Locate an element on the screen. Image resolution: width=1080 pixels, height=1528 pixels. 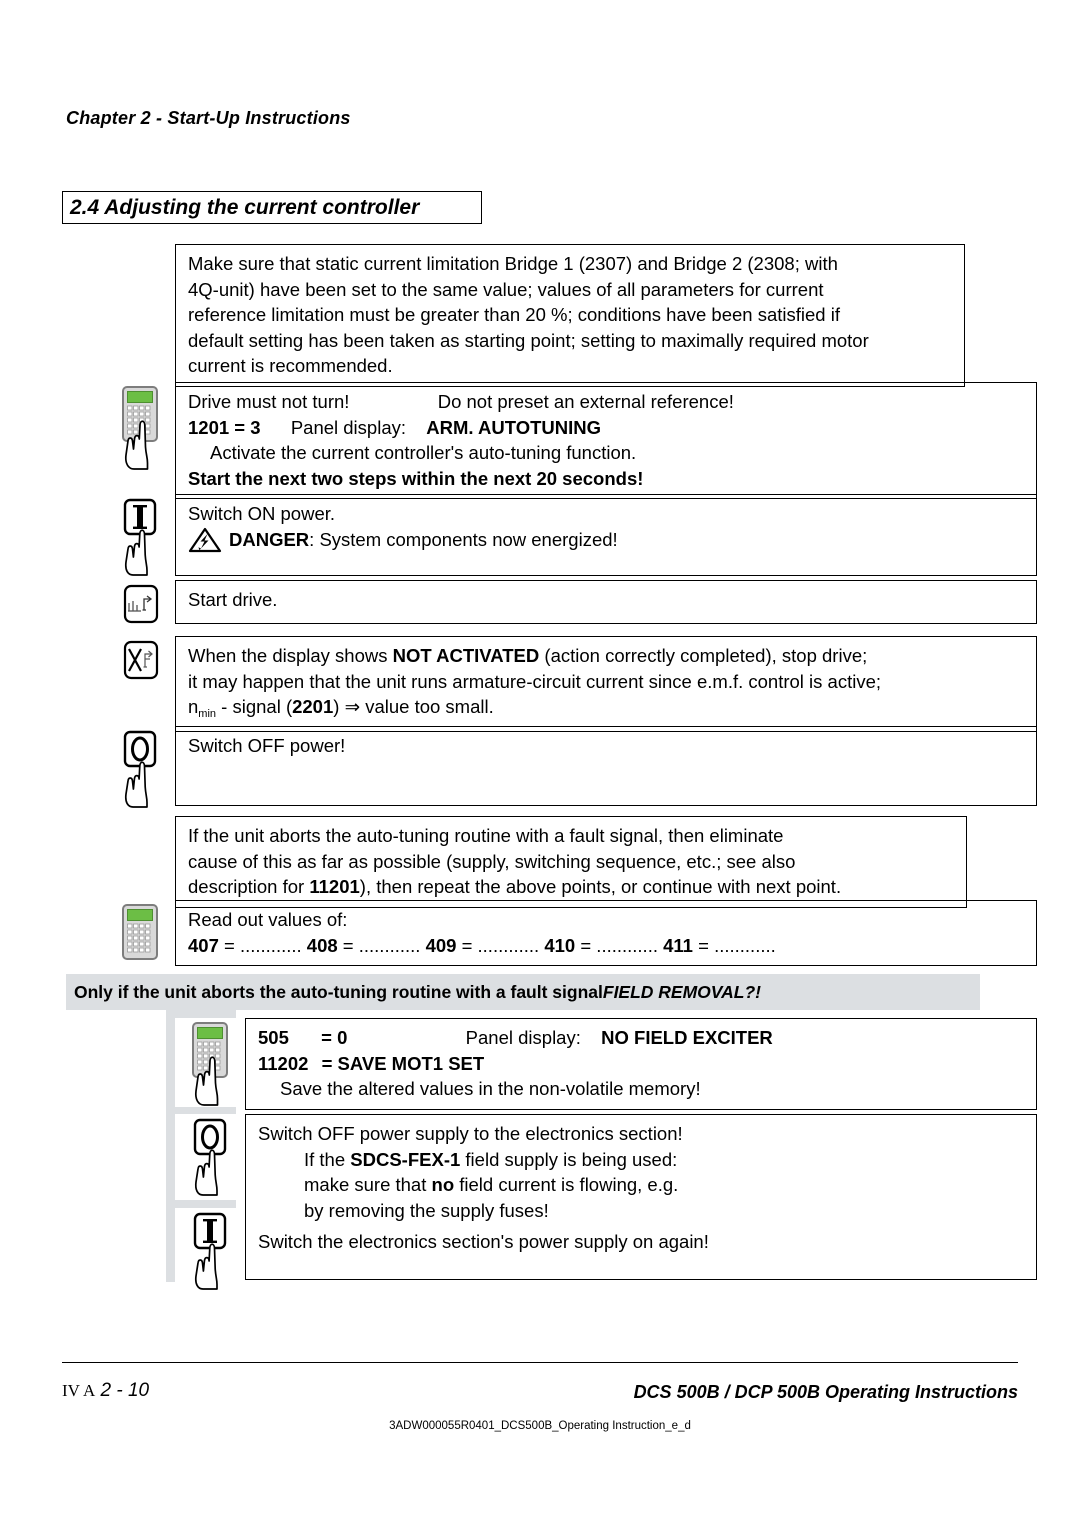
start-drive-icon is located at coordinates (141, 604).